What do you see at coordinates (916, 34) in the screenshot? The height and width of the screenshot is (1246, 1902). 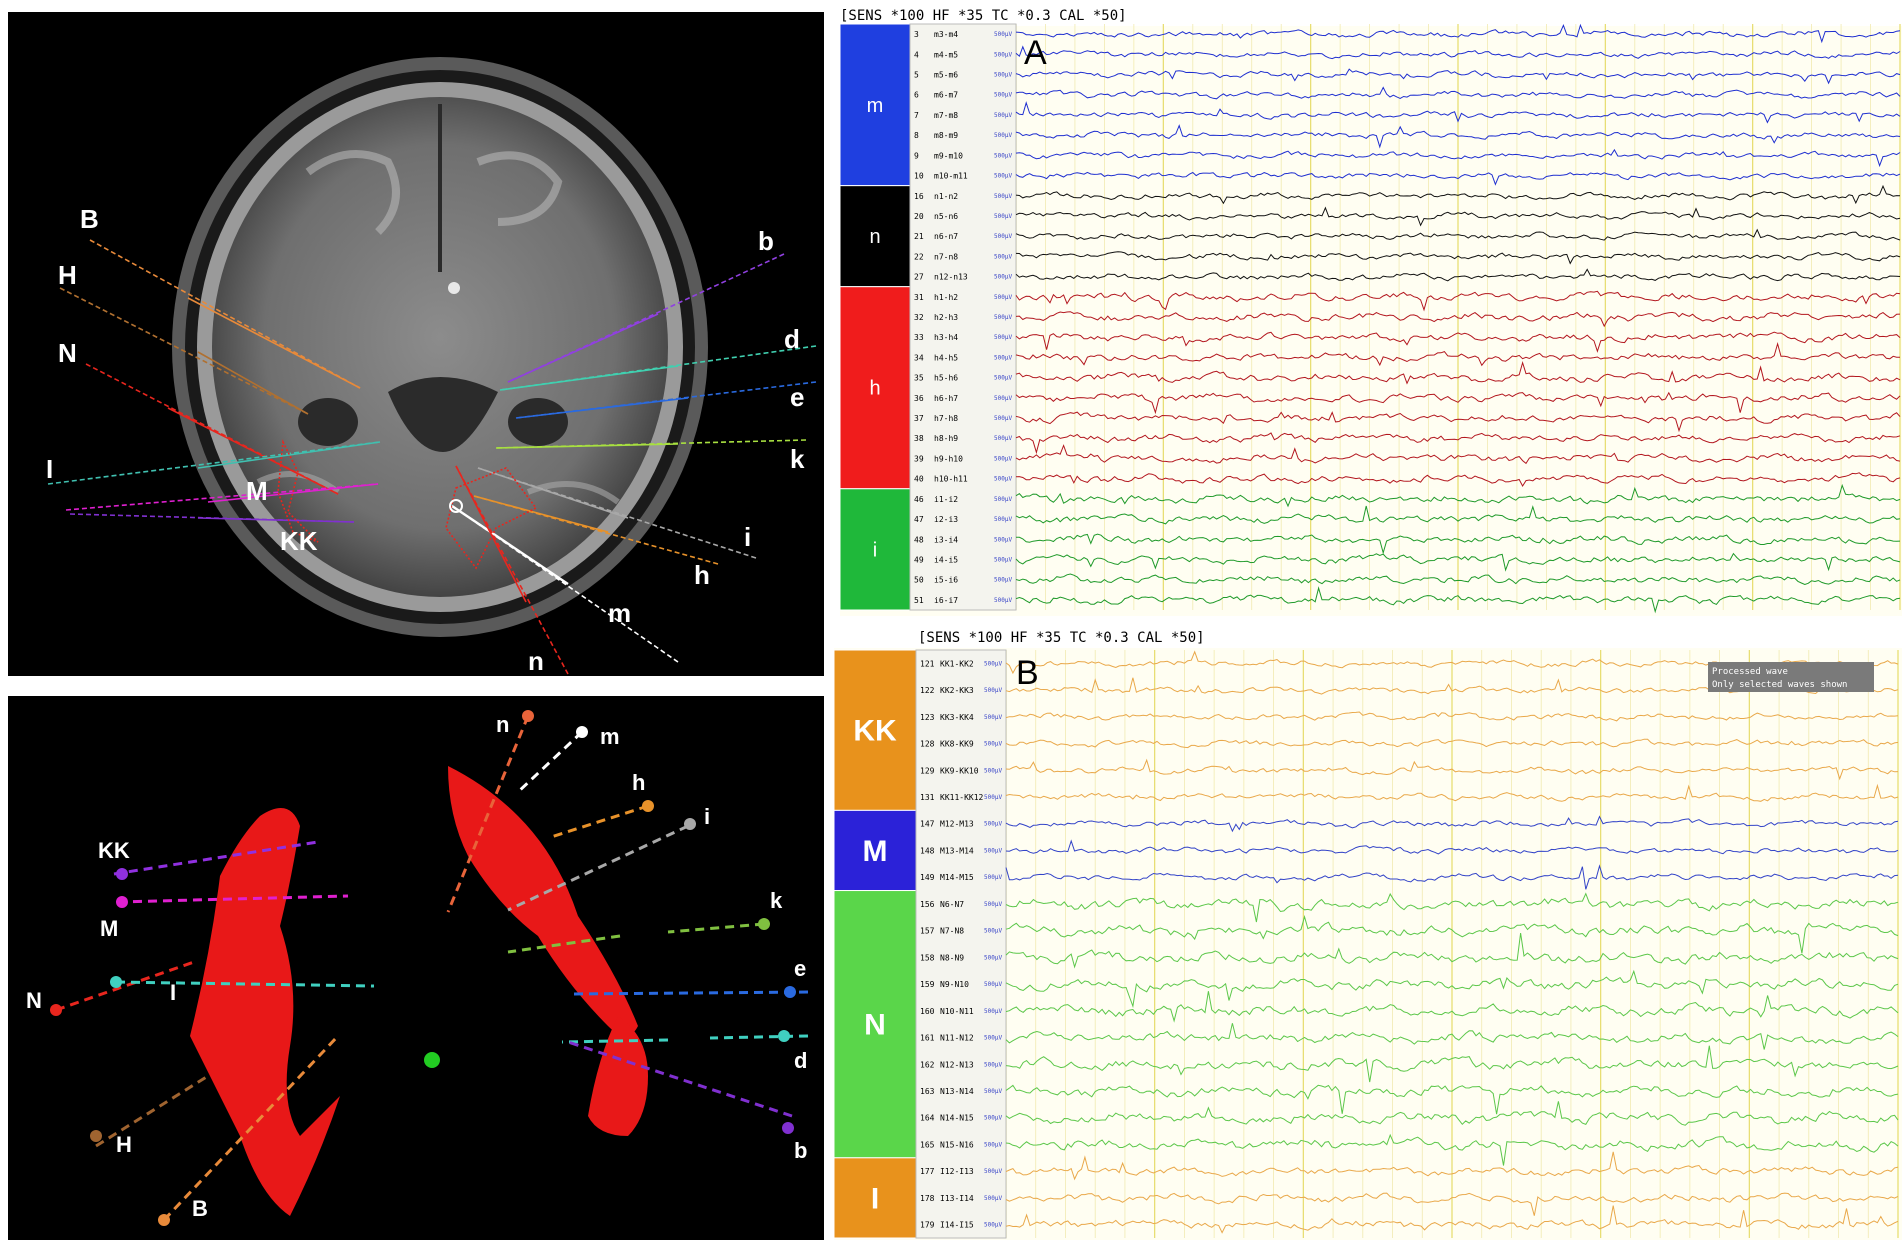 I see `channel-number: 3` at bounding box center [916, 34].